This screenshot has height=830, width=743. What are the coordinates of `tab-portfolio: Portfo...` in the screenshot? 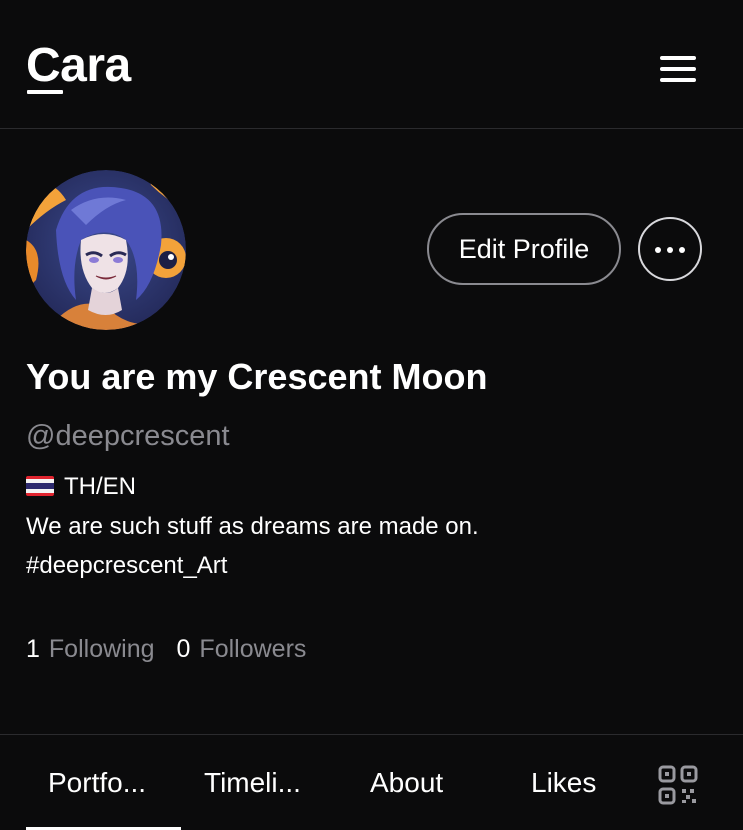 It's located at (97, 783).